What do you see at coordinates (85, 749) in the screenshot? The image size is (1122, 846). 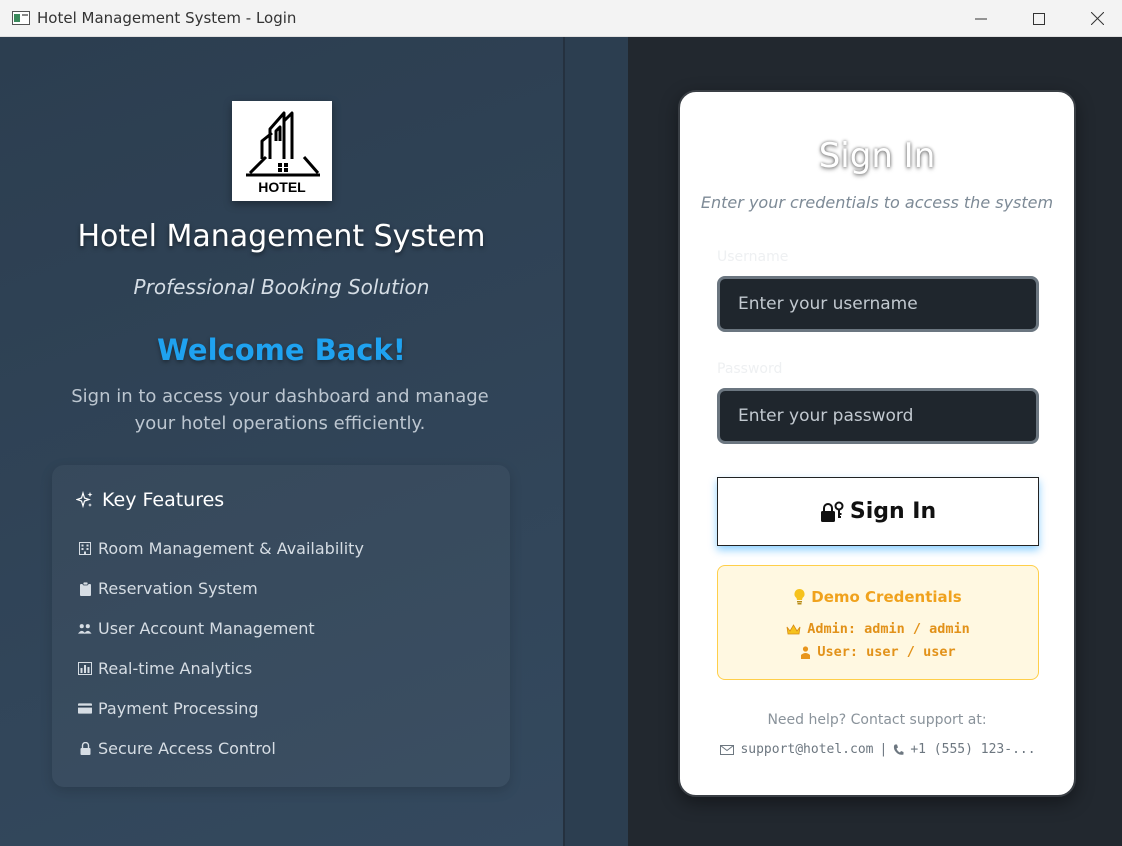 I see `lock-icon` at bounding box center [85, 749].